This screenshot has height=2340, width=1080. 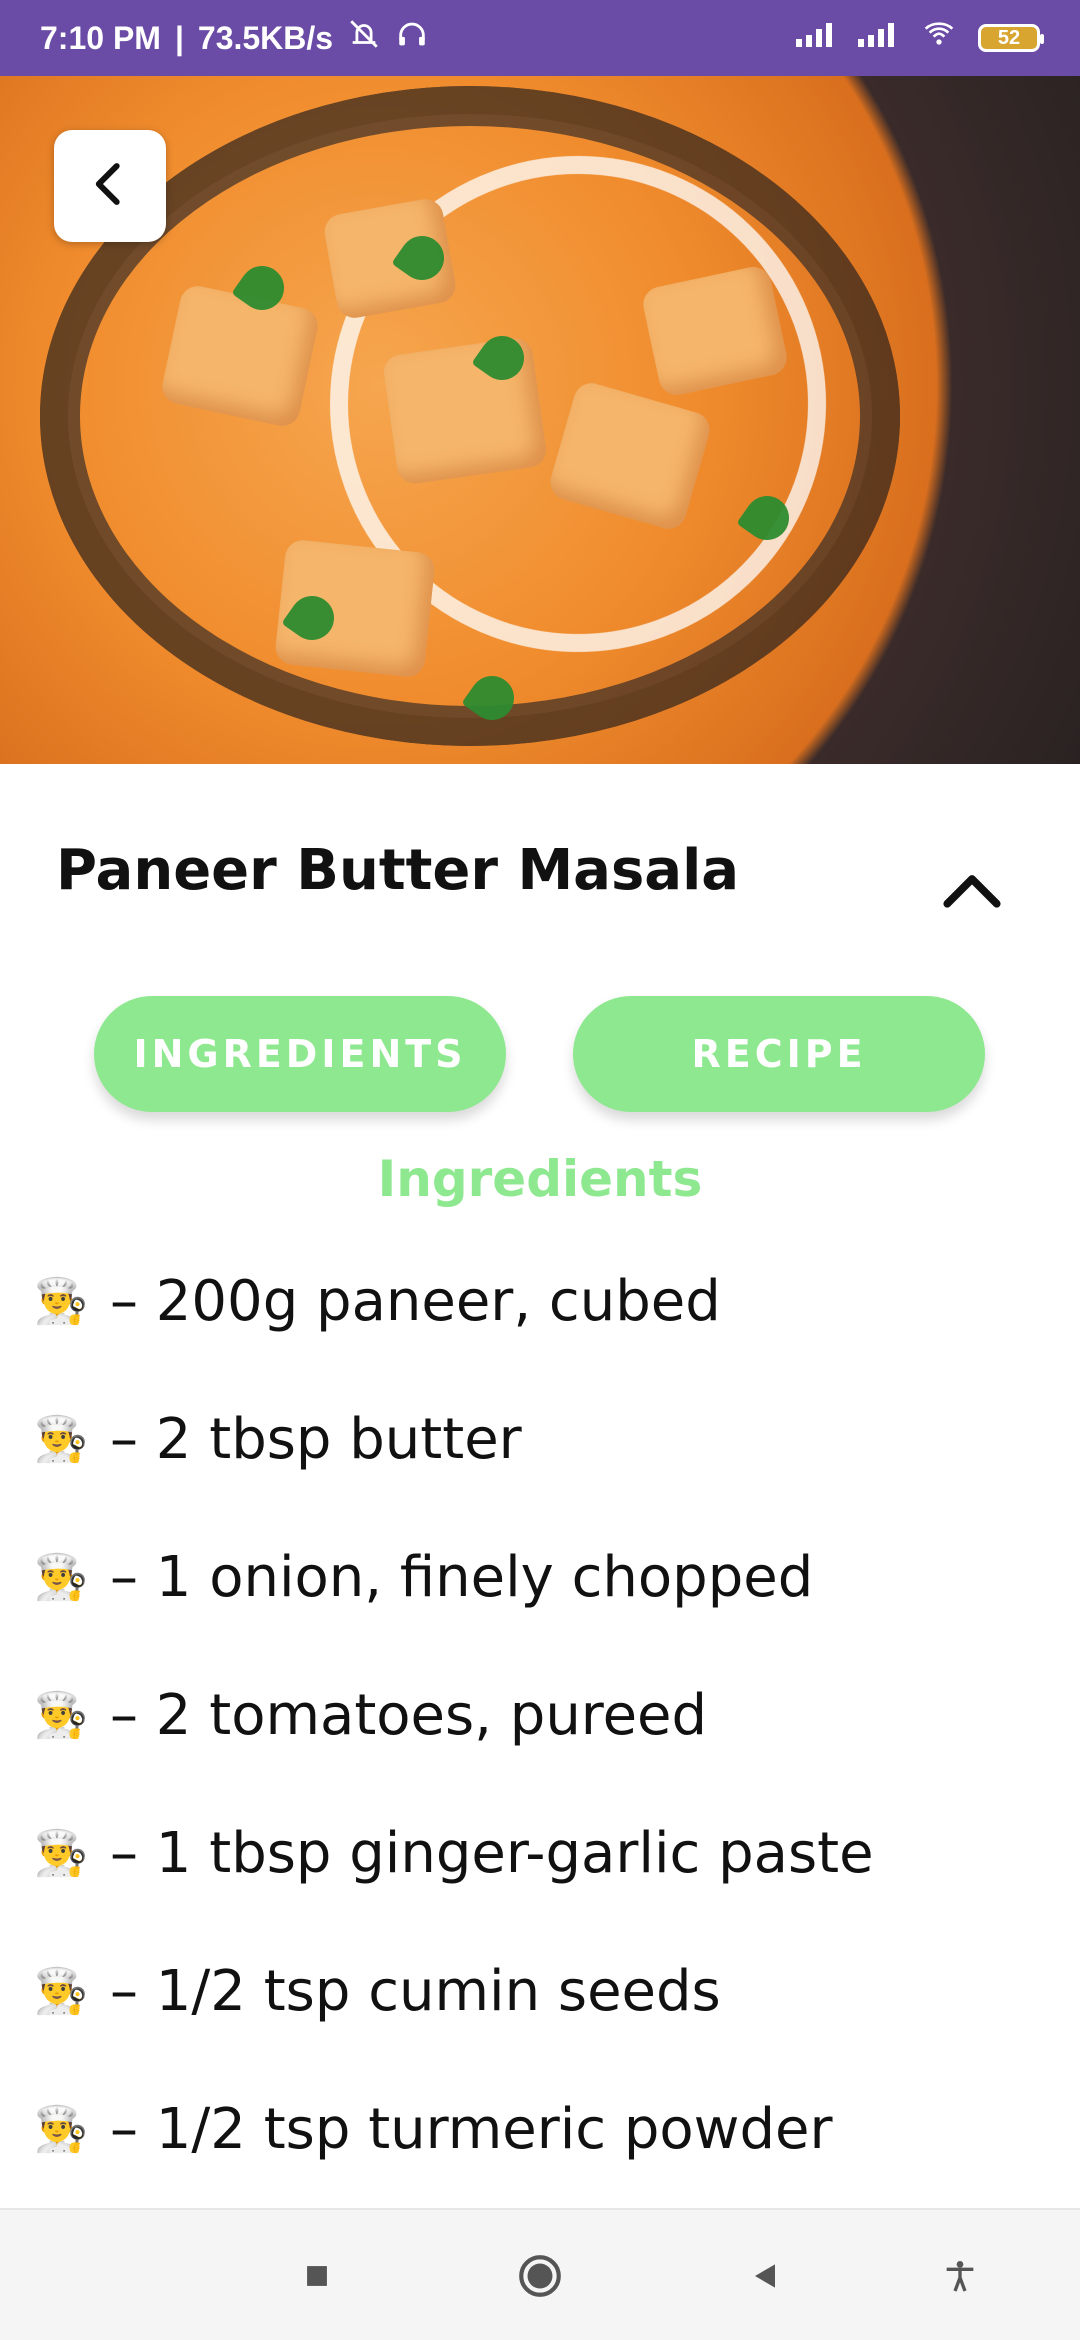 I want to click on home-button, so click(x=540, y=2278).